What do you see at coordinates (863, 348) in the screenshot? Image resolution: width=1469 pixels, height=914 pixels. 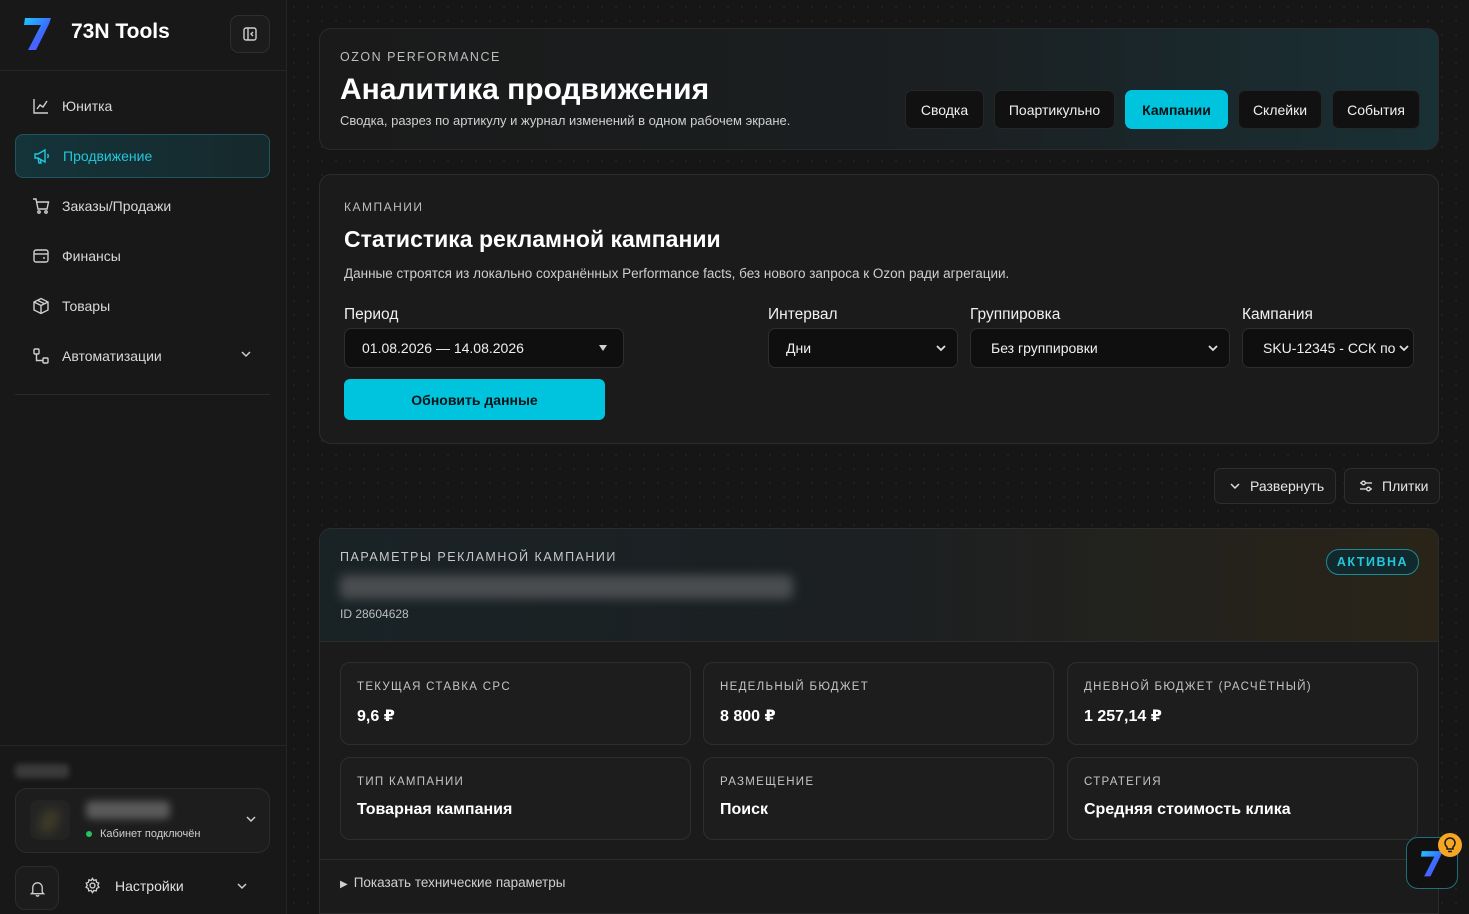 I see `interval-select: Дни` at bounding box center [863, 348].